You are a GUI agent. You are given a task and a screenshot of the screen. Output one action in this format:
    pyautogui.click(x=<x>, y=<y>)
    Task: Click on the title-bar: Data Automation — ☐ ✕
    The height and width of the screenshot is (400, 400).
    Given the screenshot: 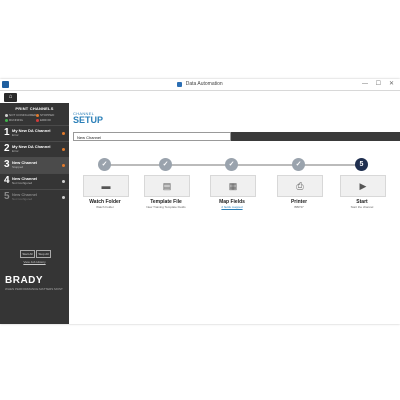 What is the action you would take?
    pyautogui.click(x=200, y=85)
    